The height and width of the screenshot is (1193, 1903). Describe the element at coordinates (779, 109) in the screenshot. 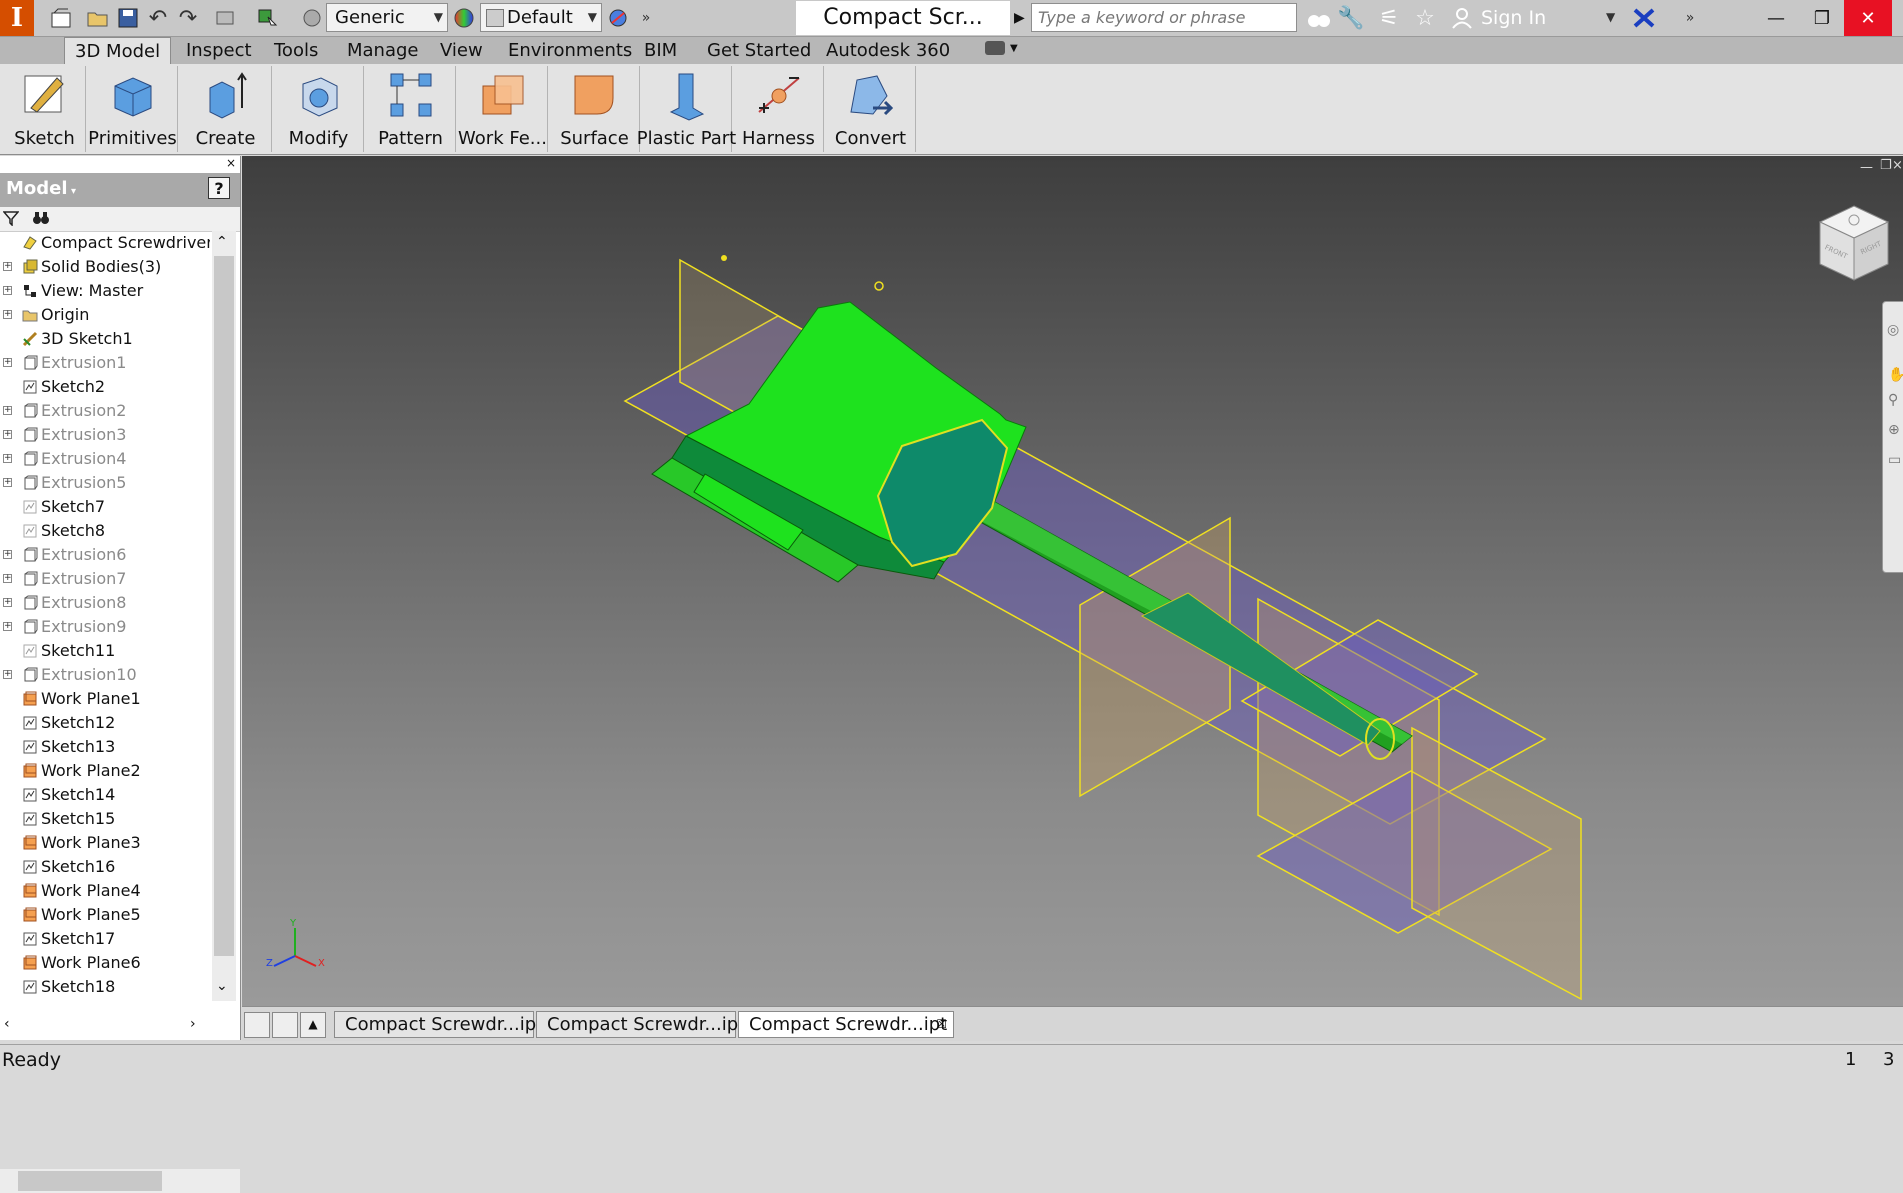

I see `harness-button: Harness` at that location.